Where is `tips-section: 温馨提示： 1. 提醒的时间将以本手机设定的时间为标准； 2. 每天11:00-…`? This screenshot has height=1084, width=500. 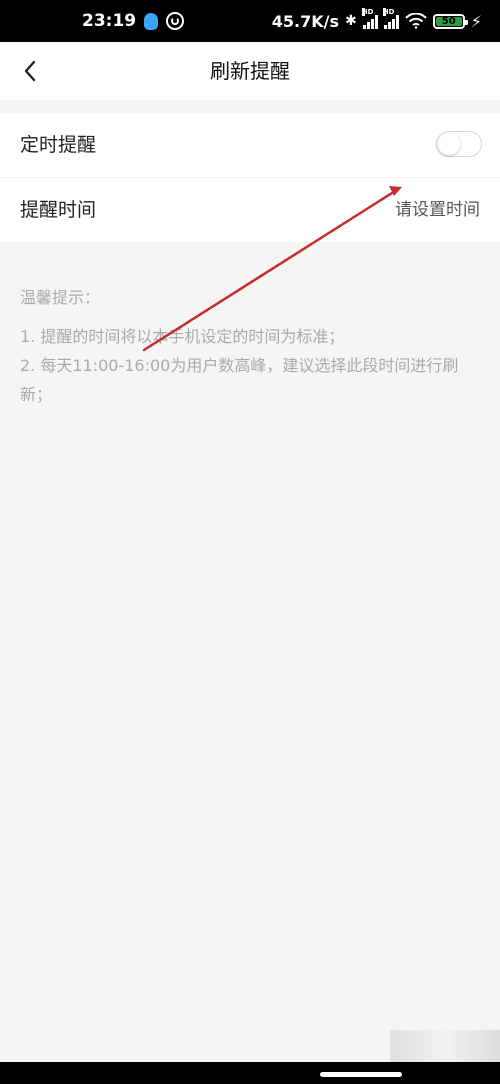 tips-section: 温馨提示： 1. 提醒的时间将以本手机设定的时间为标准； 2. 每天11:00-… is located at coordinates (252, 346).